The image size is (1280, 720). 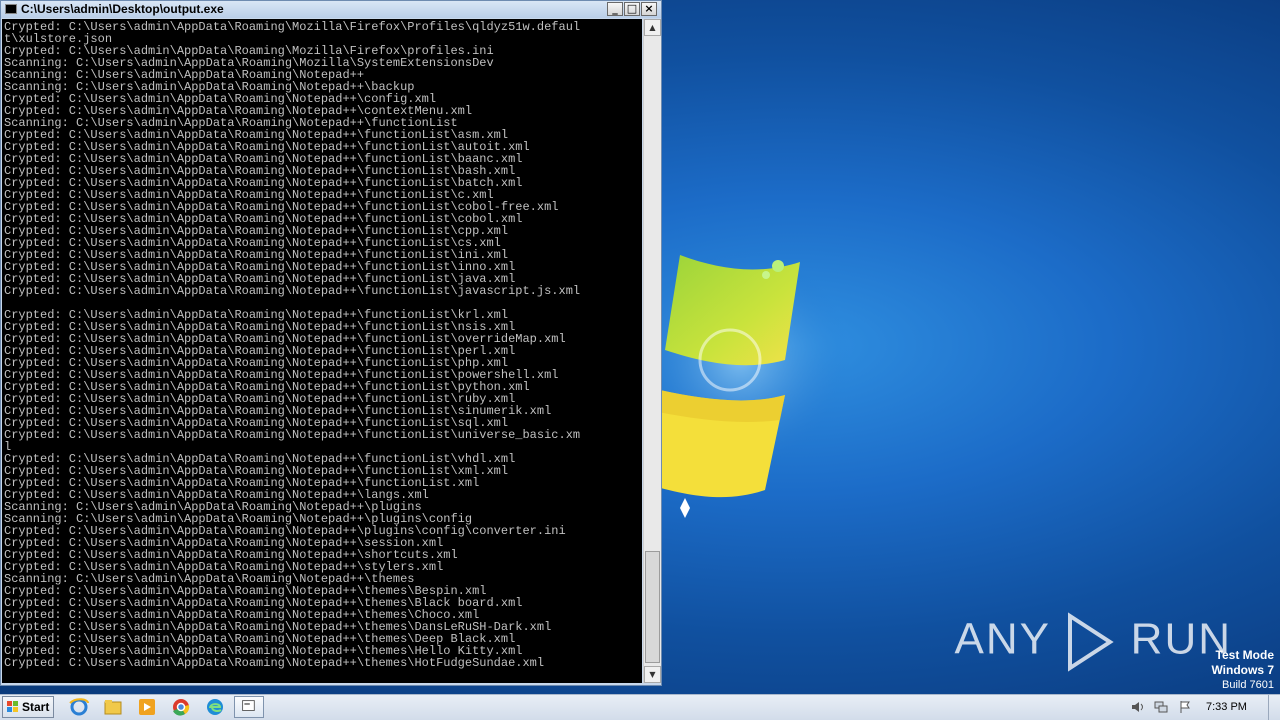 I want to click on taskbar: Start 7:33 PM, so click(x=640, y=707).